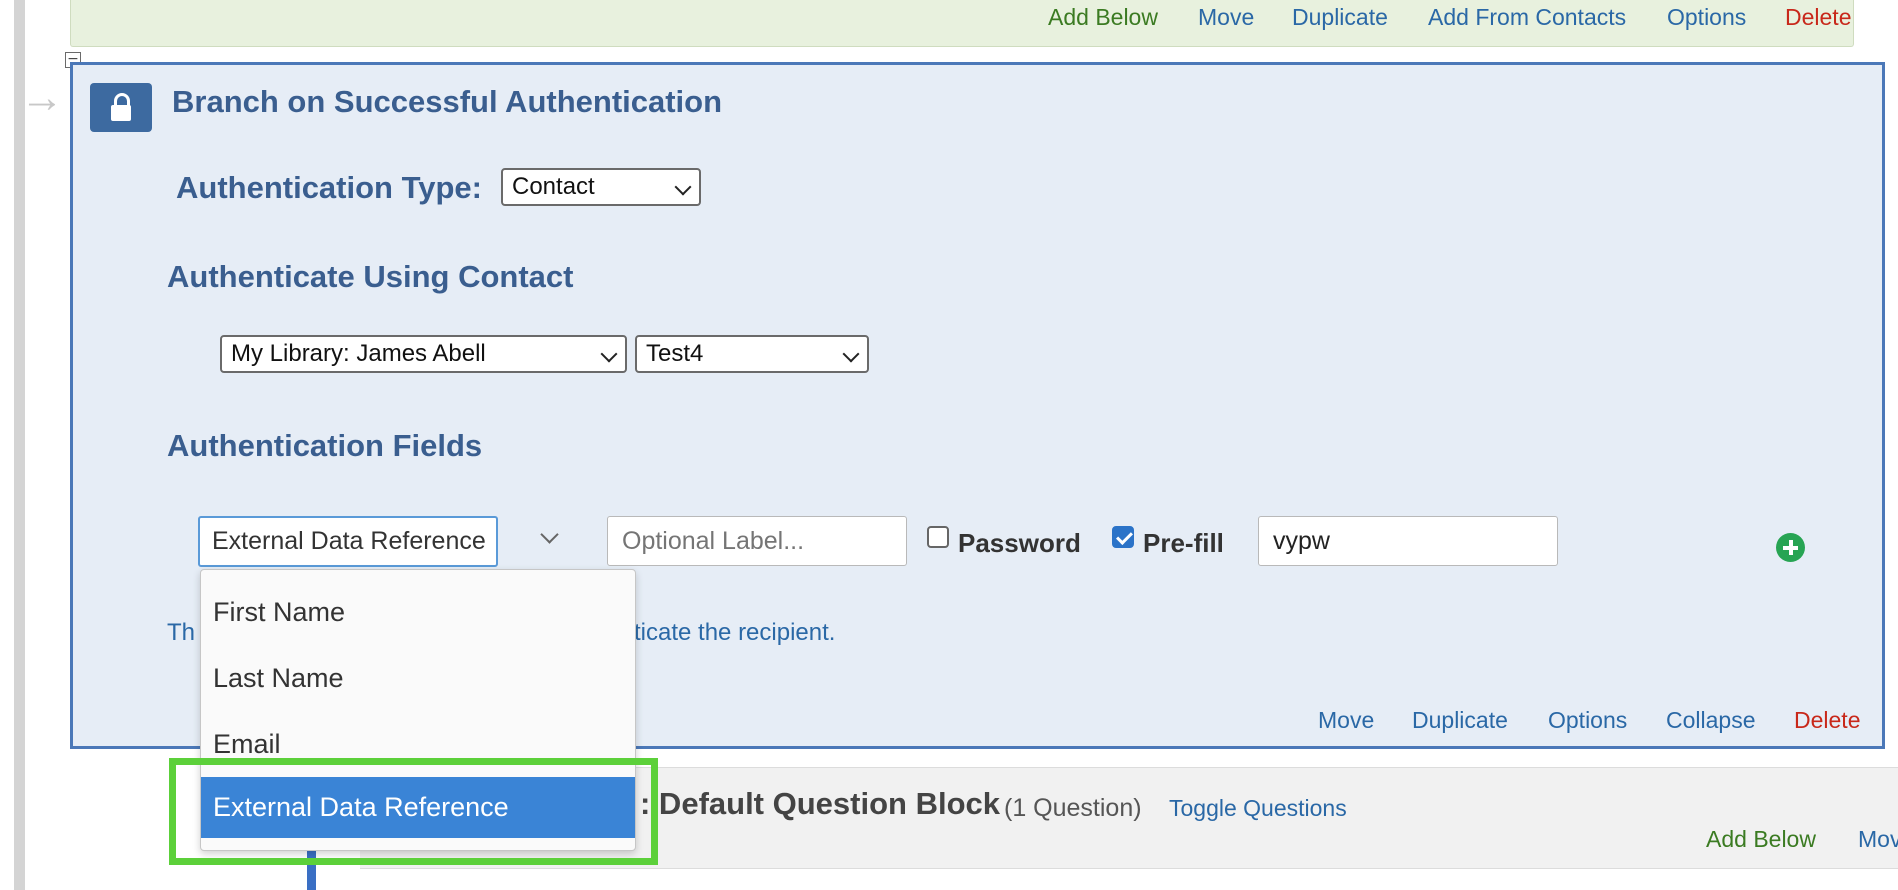 The width and height of the screenshot is (1898, 890). What do you see at coordinates (1706, 17) in the screenshot?
I see `options-link: Options` at bounding box center [1706, 17].